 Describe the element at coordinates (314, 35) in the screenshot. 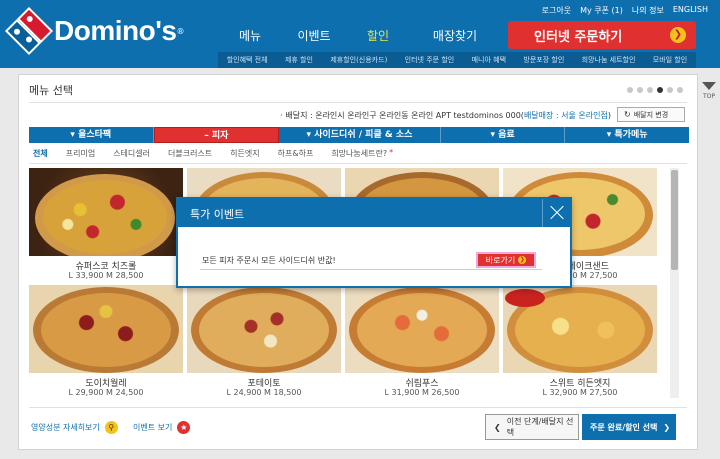

I see `nav-event: 이벤트` at that location.